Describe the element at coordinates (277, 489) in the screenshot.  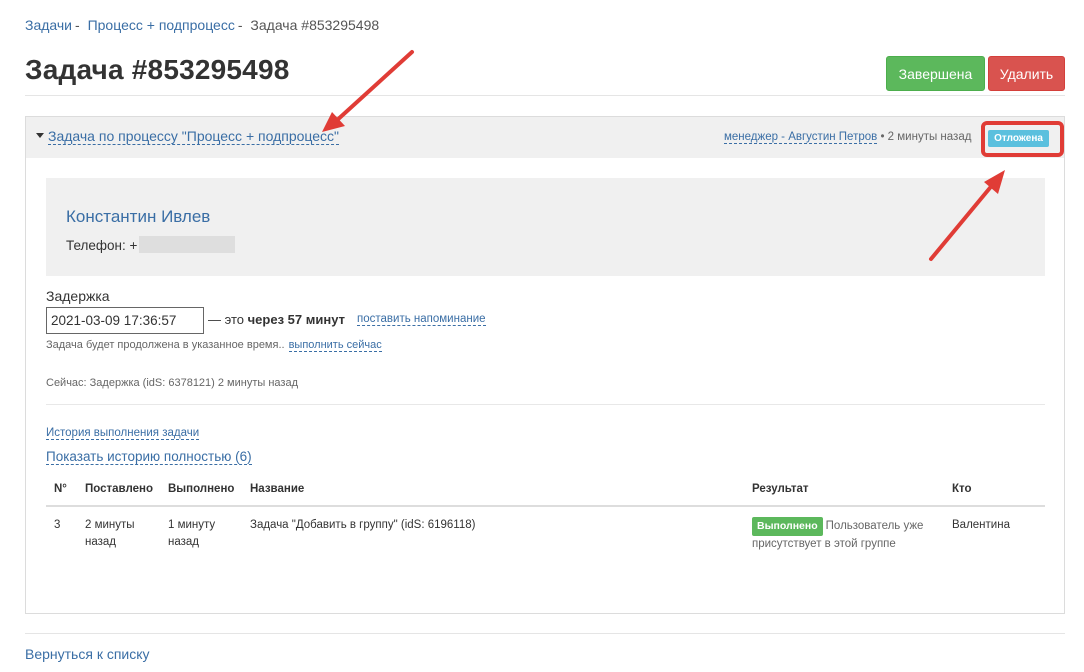
I see `column-header-name: Название` at that location.